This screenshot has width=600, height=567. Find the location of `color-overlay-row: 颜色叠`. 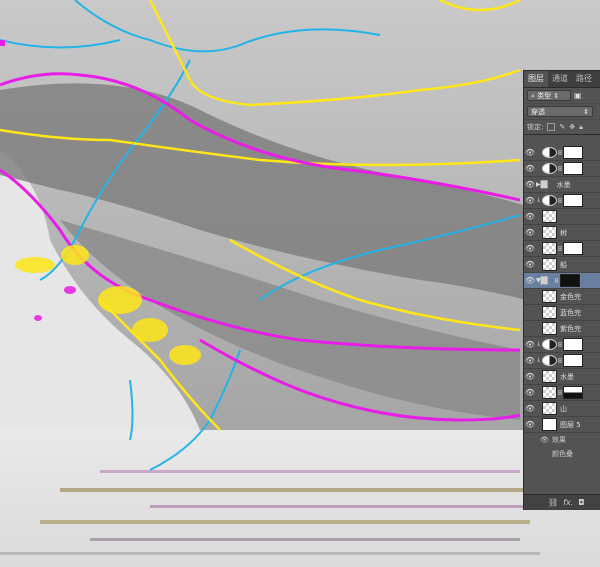

color-overlay-row: 颜色叠 is located at coordinates (562, 454).